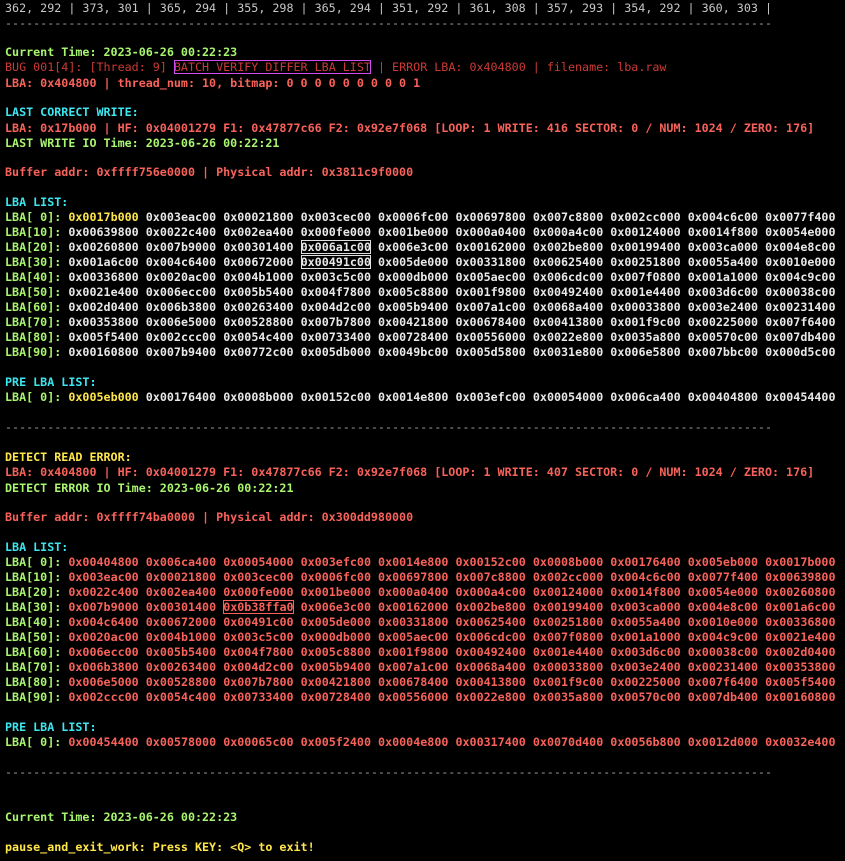 The width and height of the screenshot is (845, 861). What do you see at coordinates (800, 652) in the screenshot?
I see `lba-value: 0x002d0400` at bounding box center [800, 652].